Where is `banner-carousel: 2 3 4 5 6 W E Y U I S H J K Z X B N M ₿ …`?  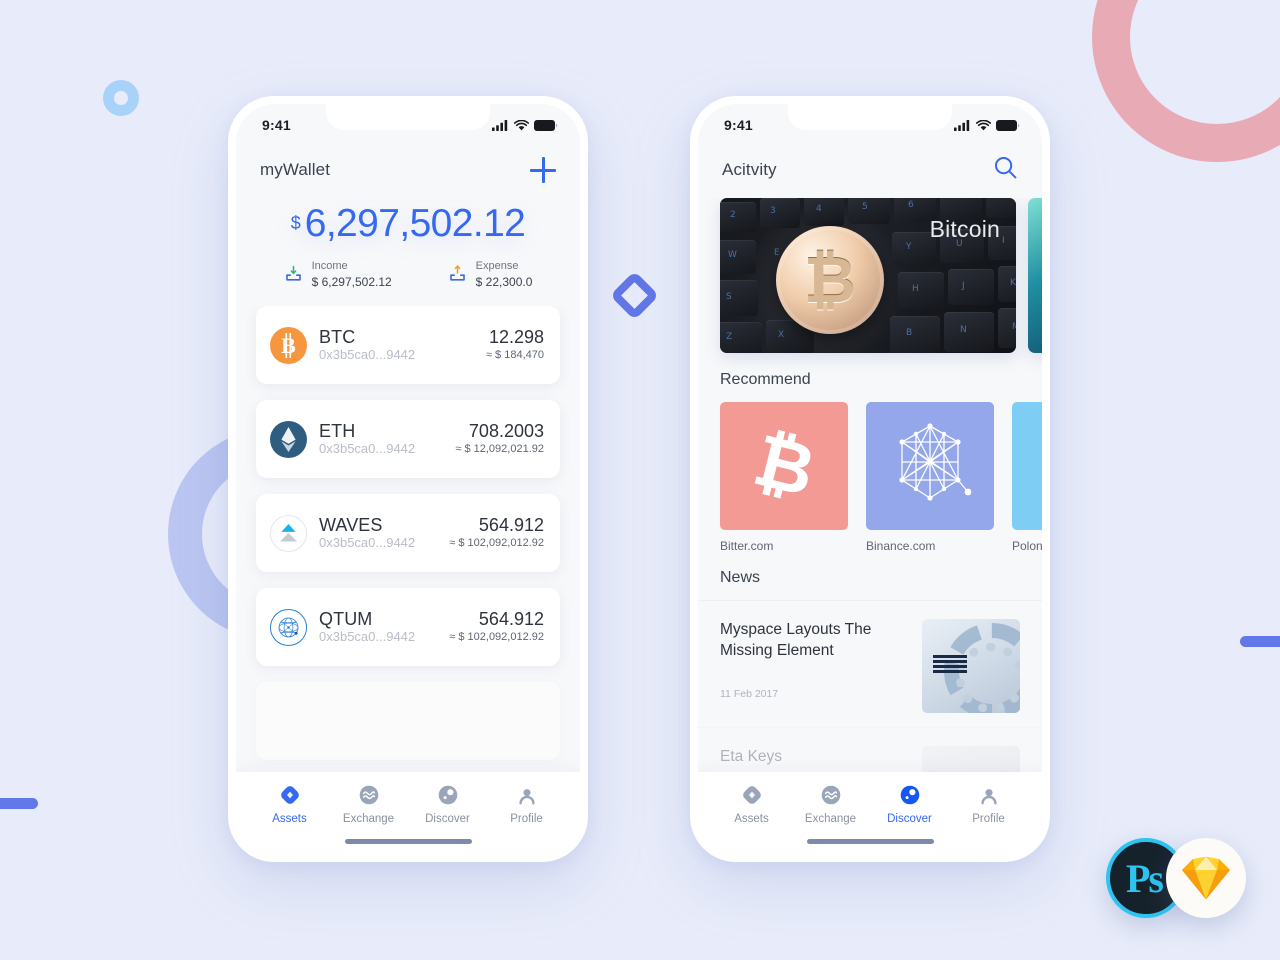 banner-carousel: 2 3 4 5 6 W E Y U I S H J K Z X B N M ₿ … is located at coordinates (870, 275).